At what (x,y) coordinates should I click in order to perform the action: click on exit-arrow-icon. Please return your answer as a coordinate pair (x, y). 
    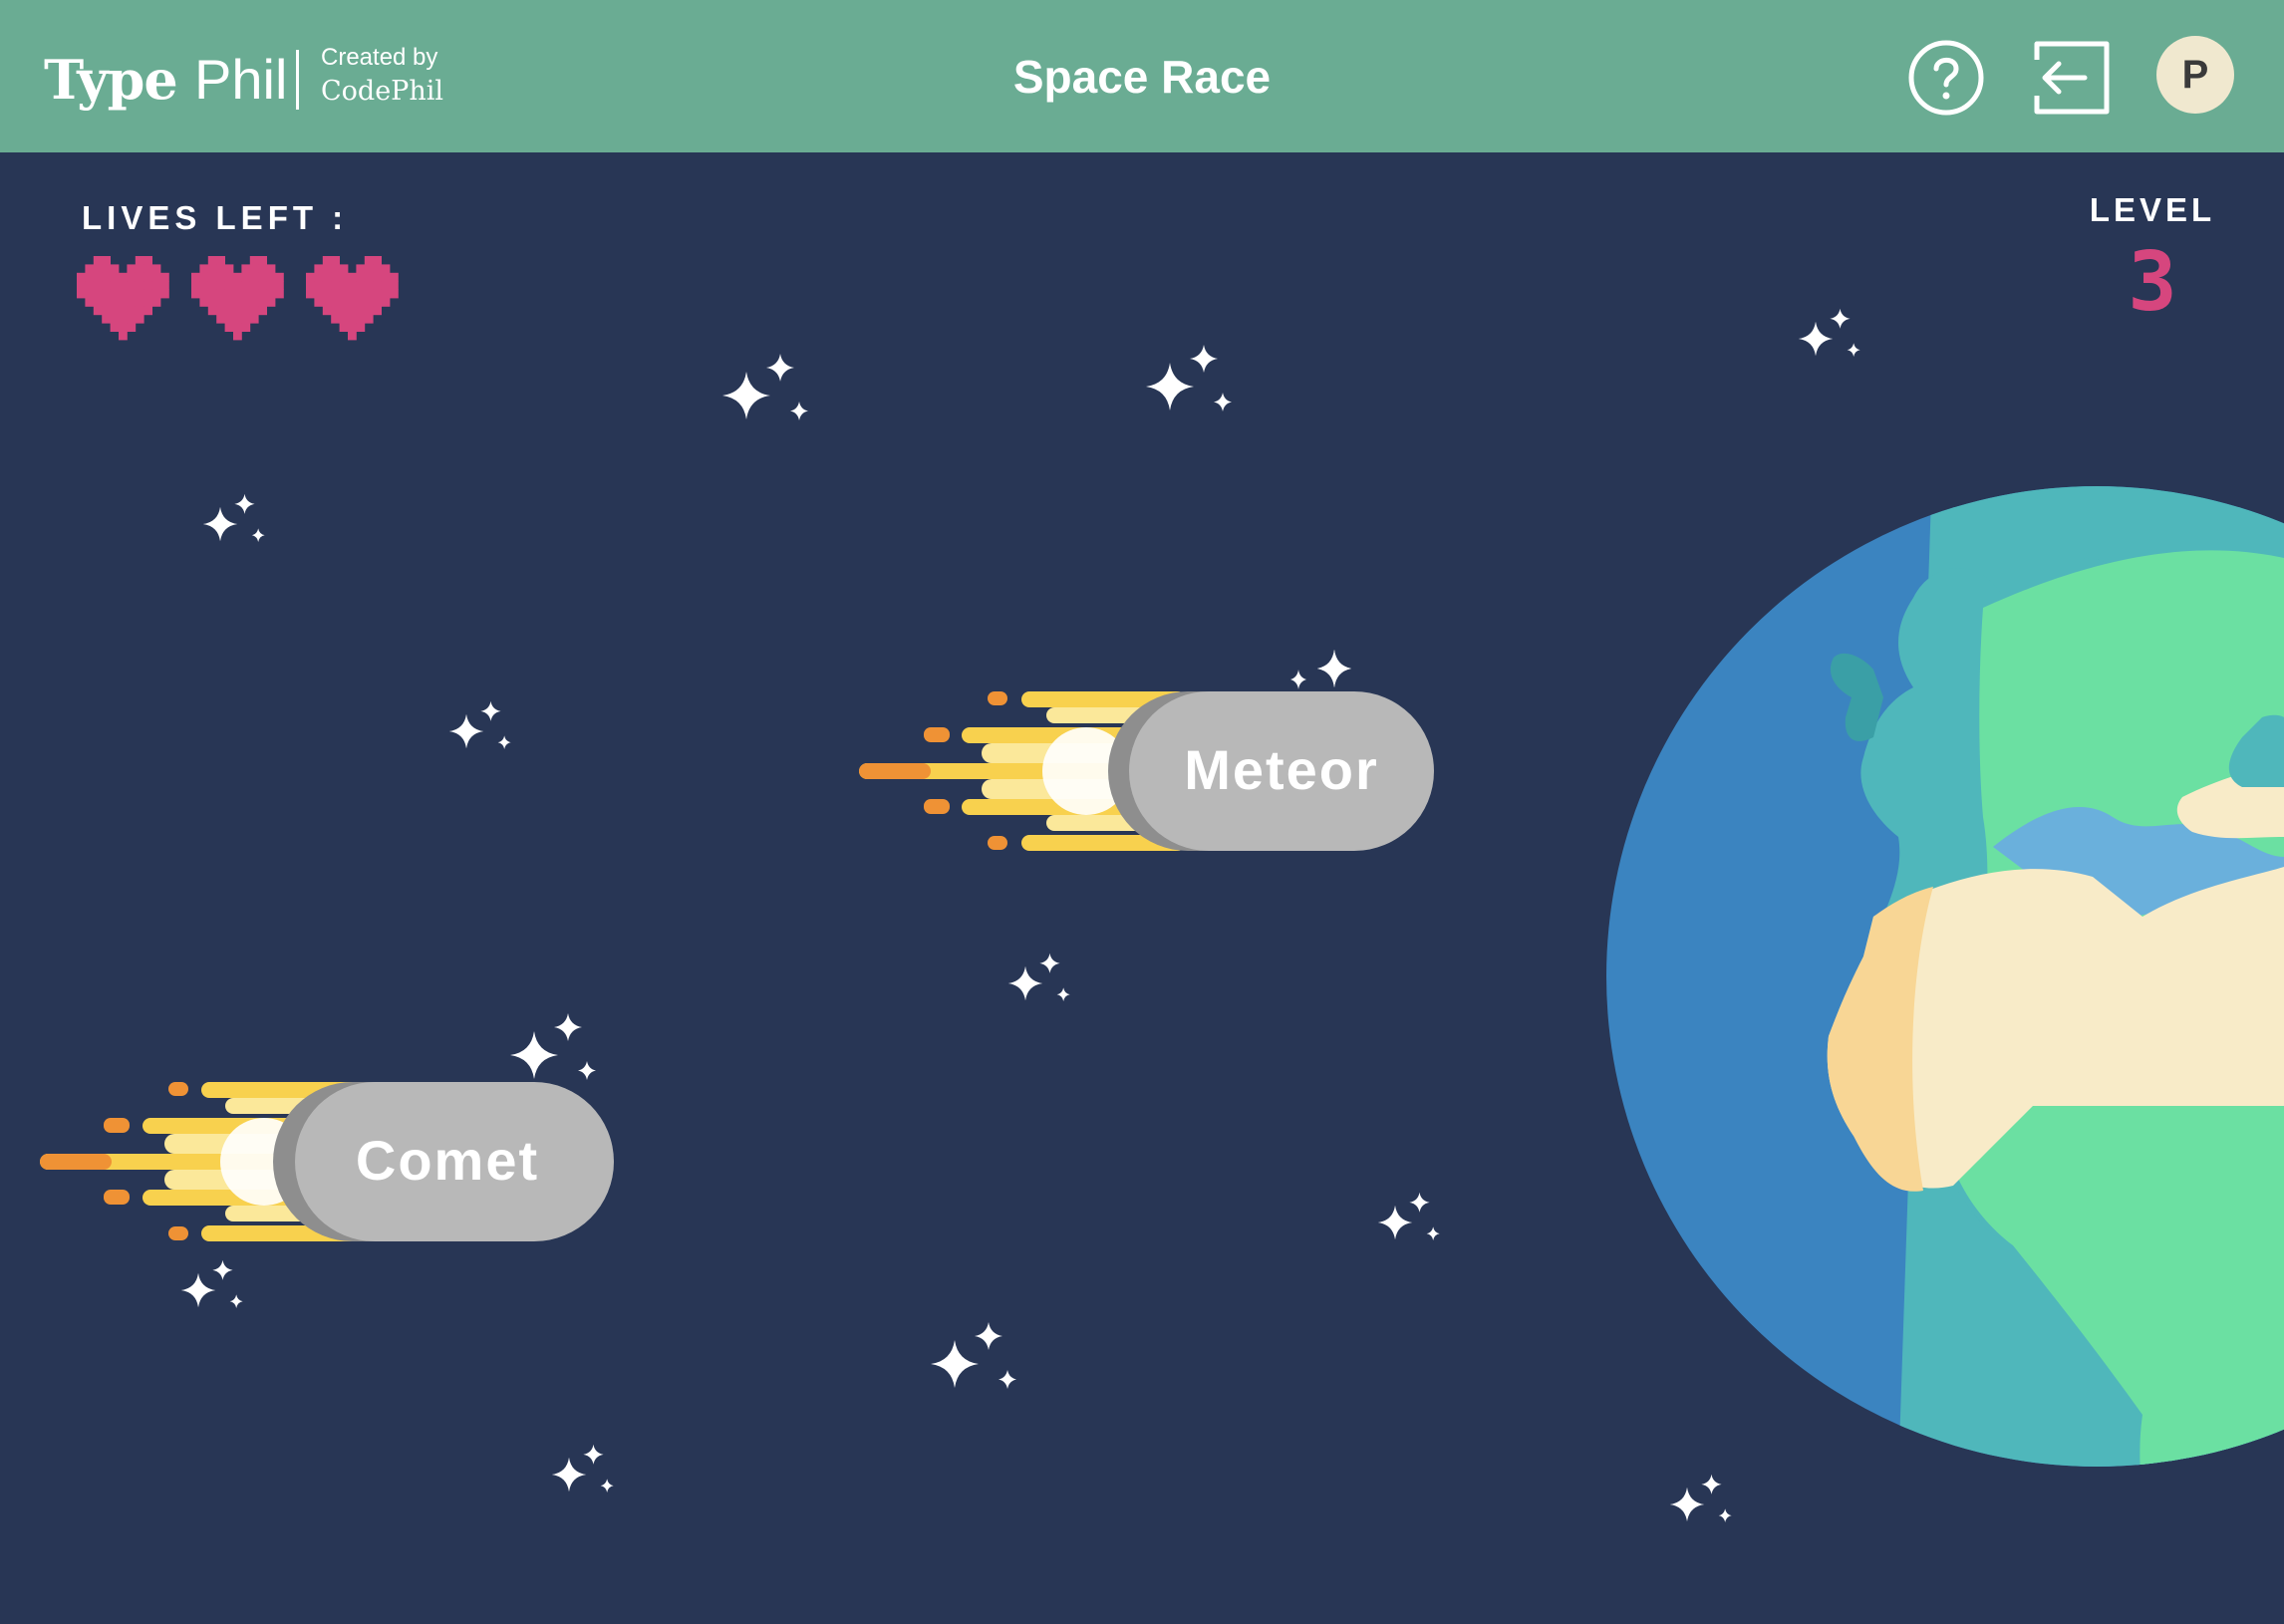
    Looking at the image, I should click on (2072, 78).